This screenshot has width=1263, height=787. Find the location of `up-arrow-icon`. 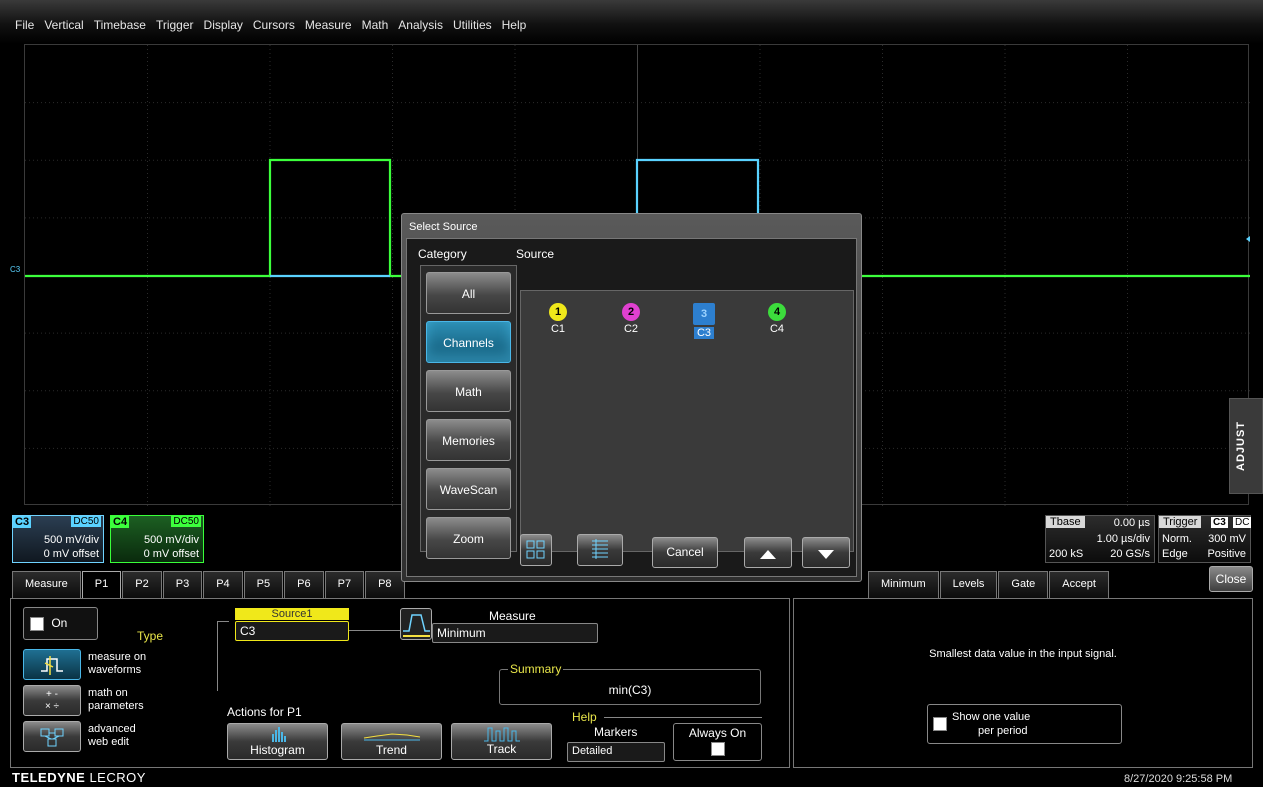

up-arrow-icon is located at coordinates (768, 554).